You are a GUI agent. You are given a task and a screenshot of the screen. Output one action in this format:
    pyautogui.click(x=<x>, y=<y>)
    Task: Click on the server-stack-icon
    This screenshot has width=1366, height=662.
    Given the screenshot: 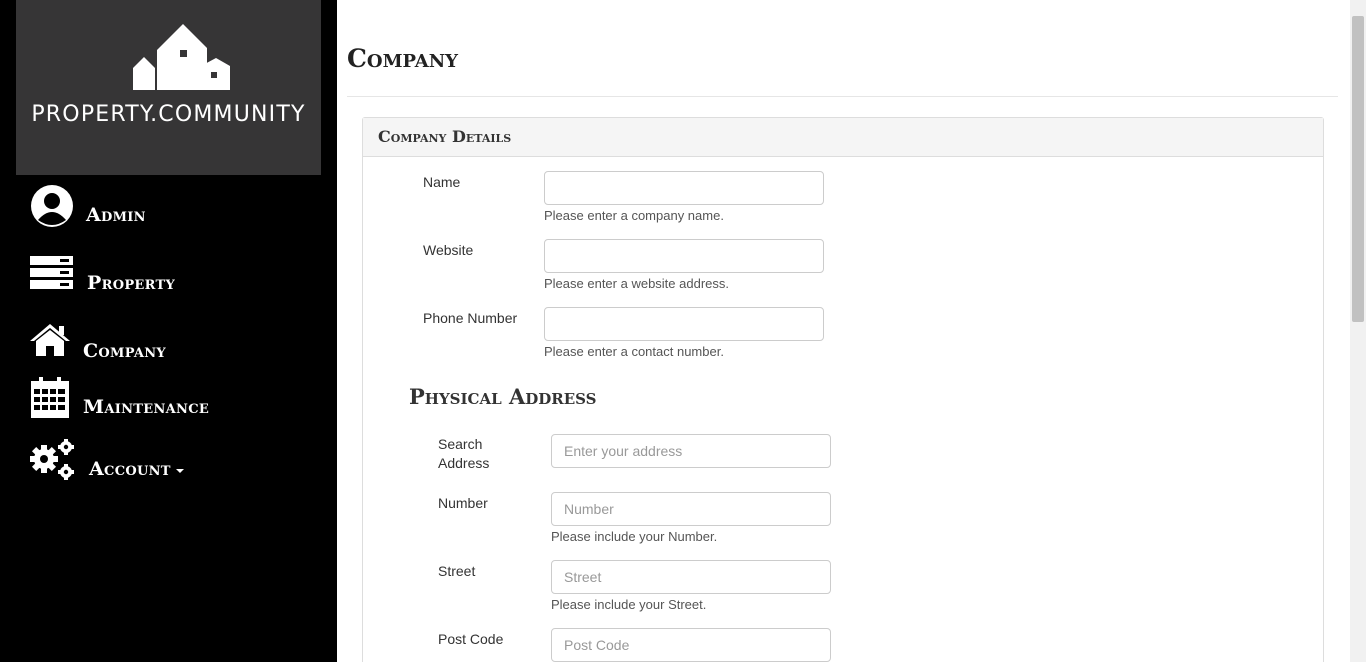 What is the action you would take?
    pyautogui.click(x=51, y=272)
    